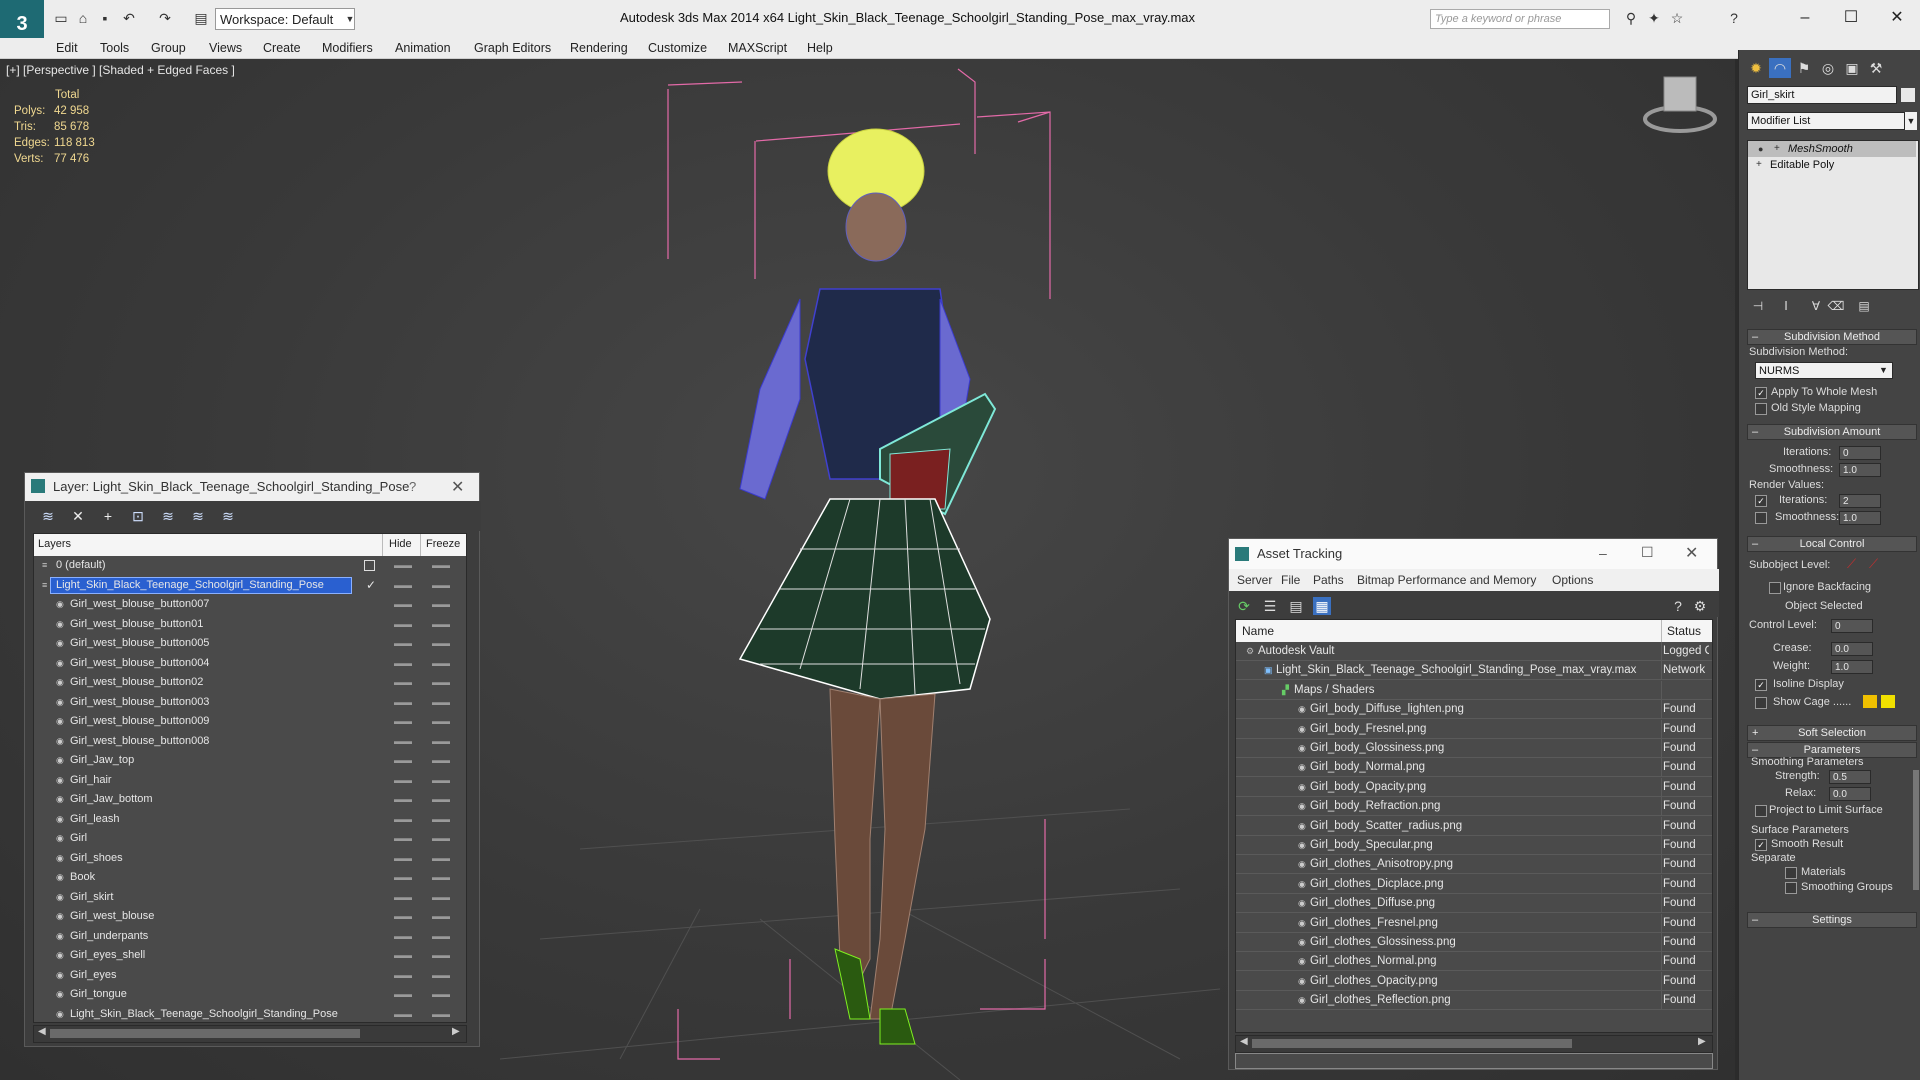 The image size is (1920, 1080). Describe the element at coordinates (1826, 121) in the screenshot. I see `modifier-list-dropdown: Modifier List` at that location.